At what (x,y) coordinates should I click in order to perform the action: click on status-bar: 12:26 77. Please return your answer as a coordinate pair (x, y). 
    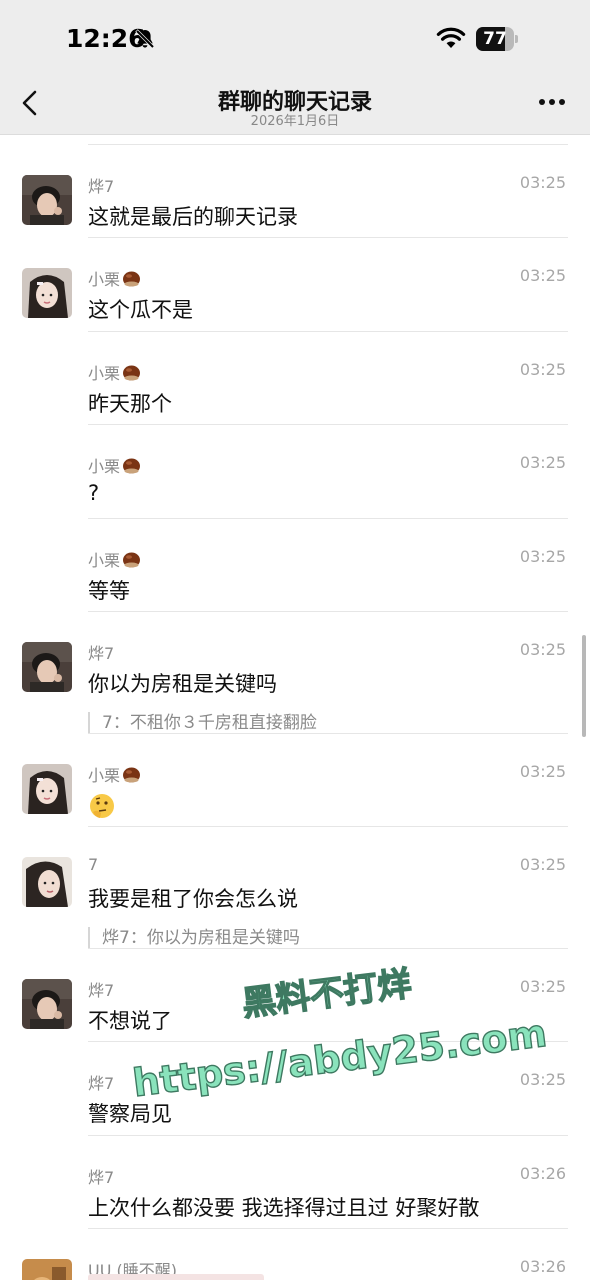
    Looking at the image, I should click on (295, 39).